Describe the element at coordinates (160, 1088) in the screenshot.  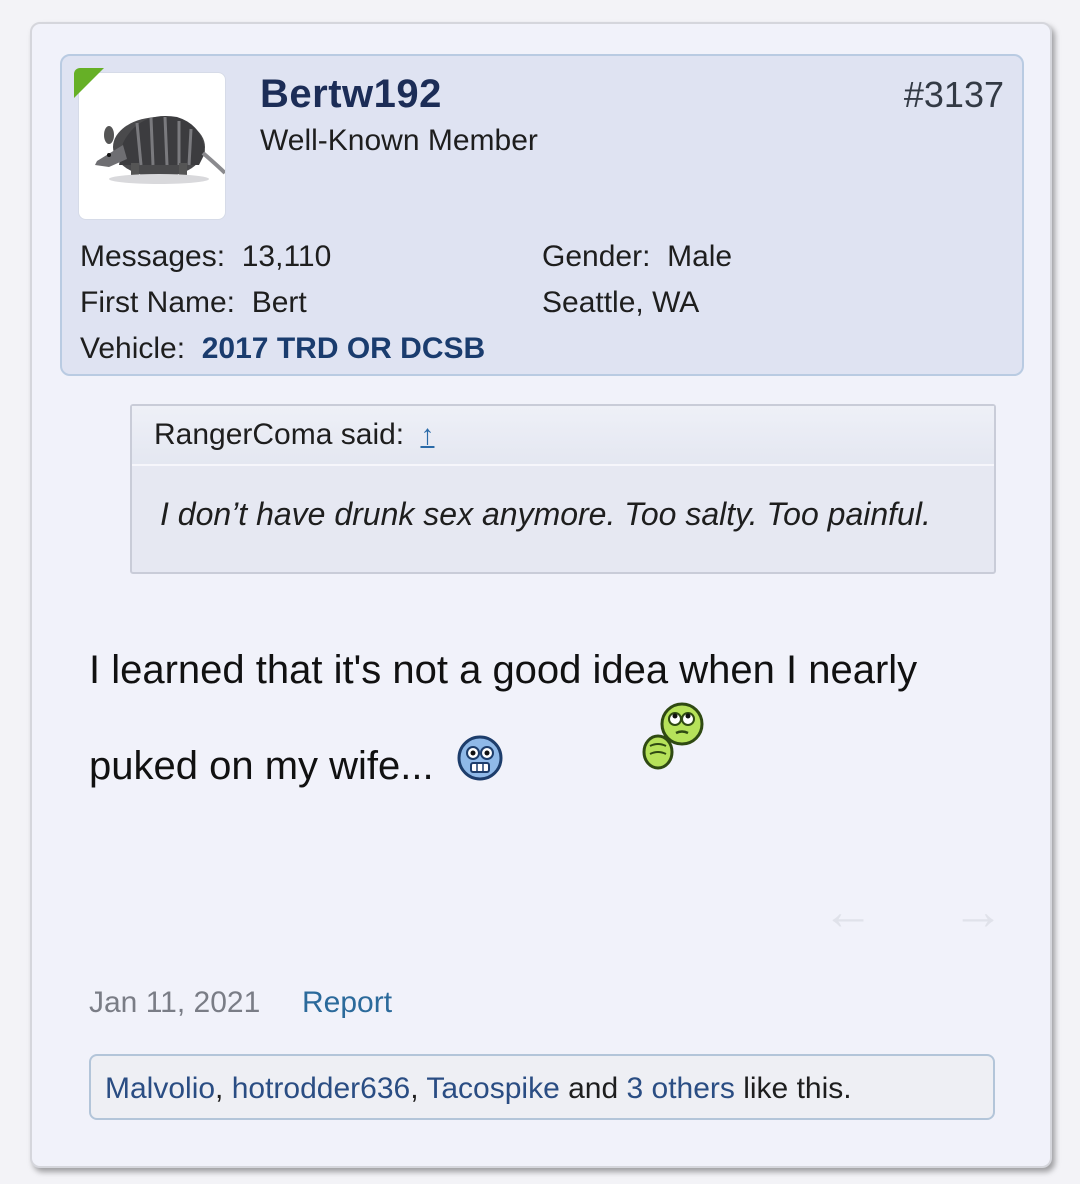
I see `liker-malvolio: Malvolio` at that location.